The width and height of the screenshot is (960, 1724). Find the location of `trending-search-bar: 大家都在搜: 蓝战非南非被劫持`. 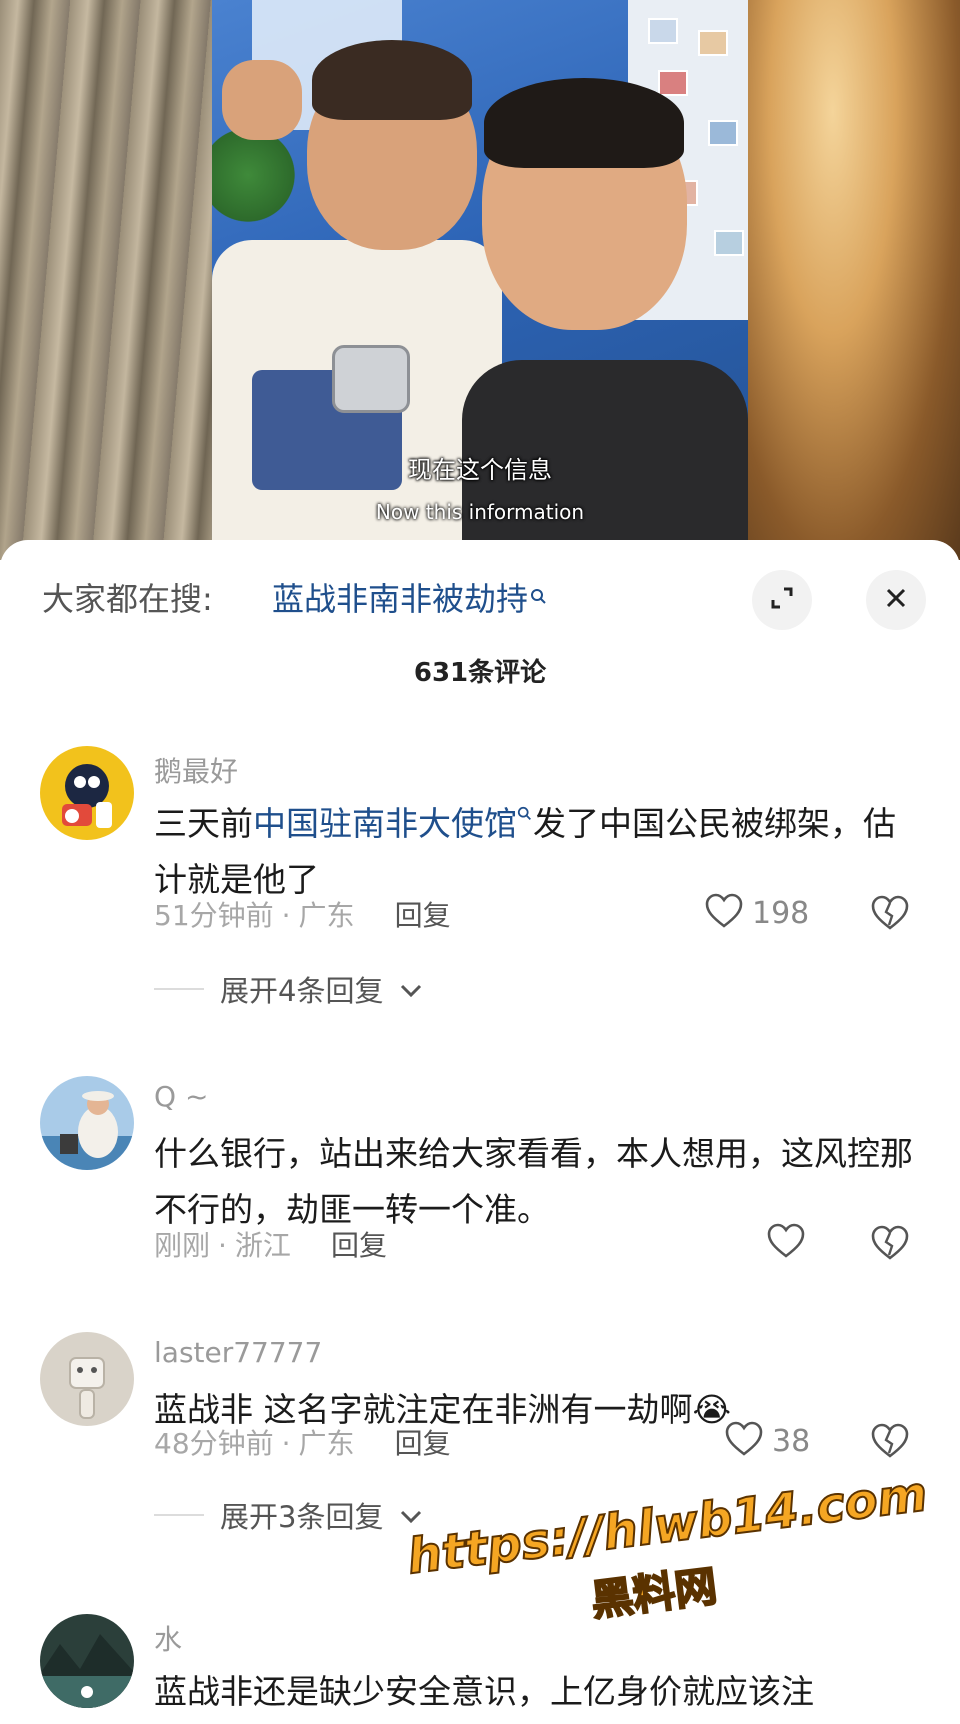

trending-search-bar: 大家都在搜: 蓝战非南非被劫持 is located at coordinates (480, 590).